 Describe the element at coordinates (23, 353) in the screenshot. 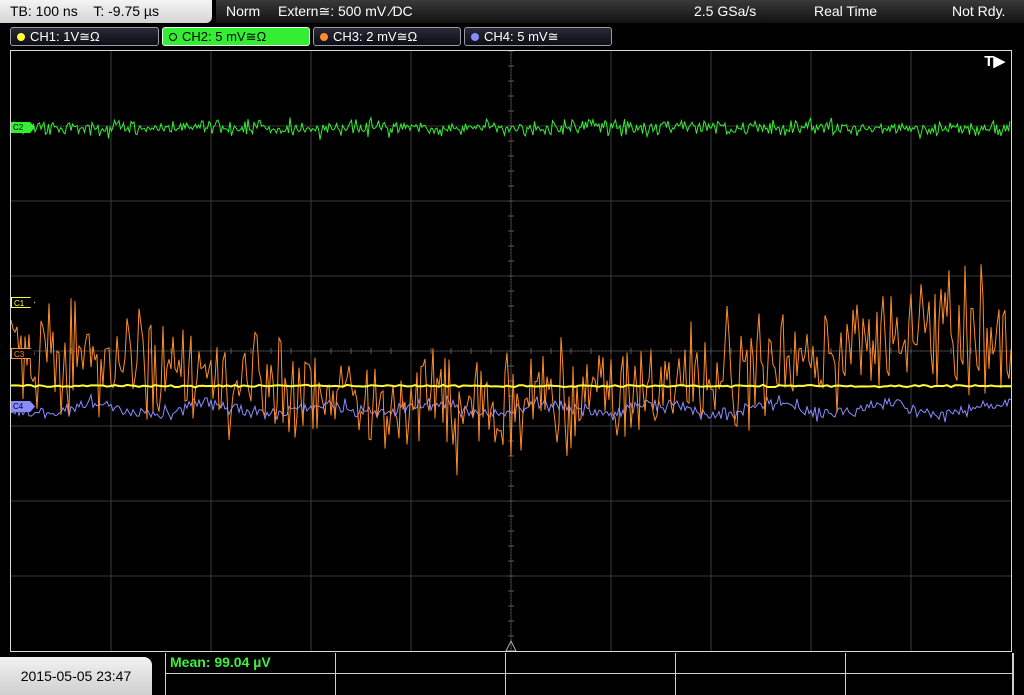

I see `channel-3-offset-marker: C3` at that location.